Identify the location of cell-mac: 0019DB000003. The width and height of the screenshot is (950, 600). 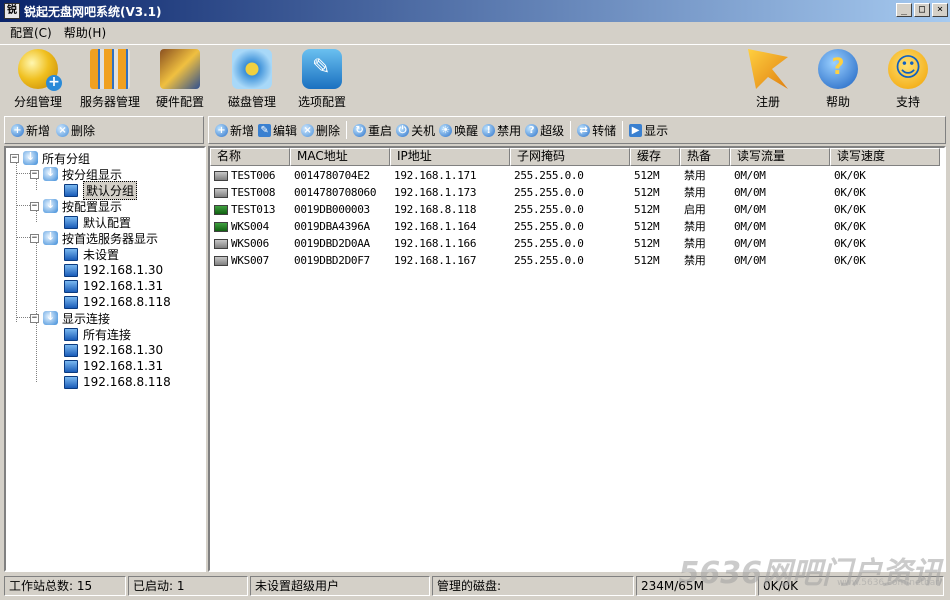
(332, 209).